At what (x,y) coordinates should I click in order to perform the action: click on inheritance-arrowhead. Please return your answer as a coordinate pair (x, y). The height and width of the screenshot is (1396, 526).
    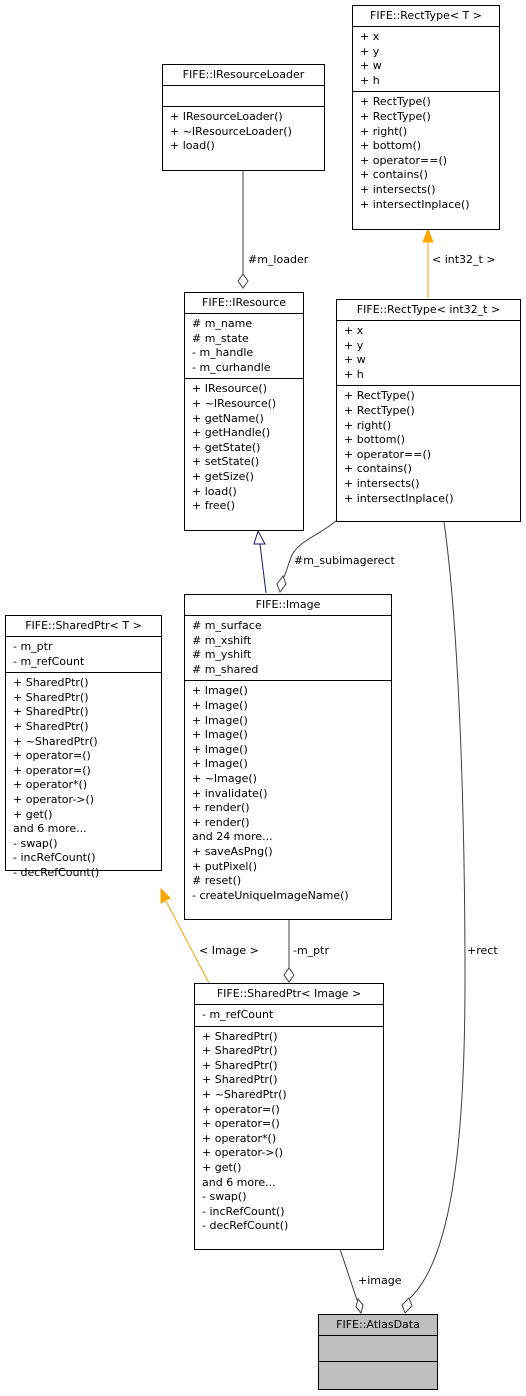
    Looking at the image, I should click on (259, 537).